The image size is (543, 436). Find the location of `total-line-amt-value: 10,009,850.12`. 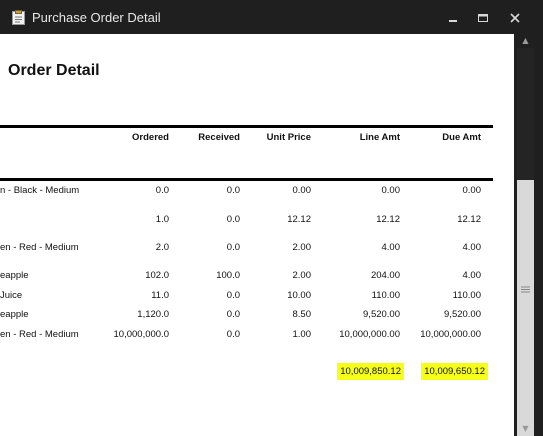

total-line-amt-value: 10,009,850.12 is located at coordinates (370, 371).